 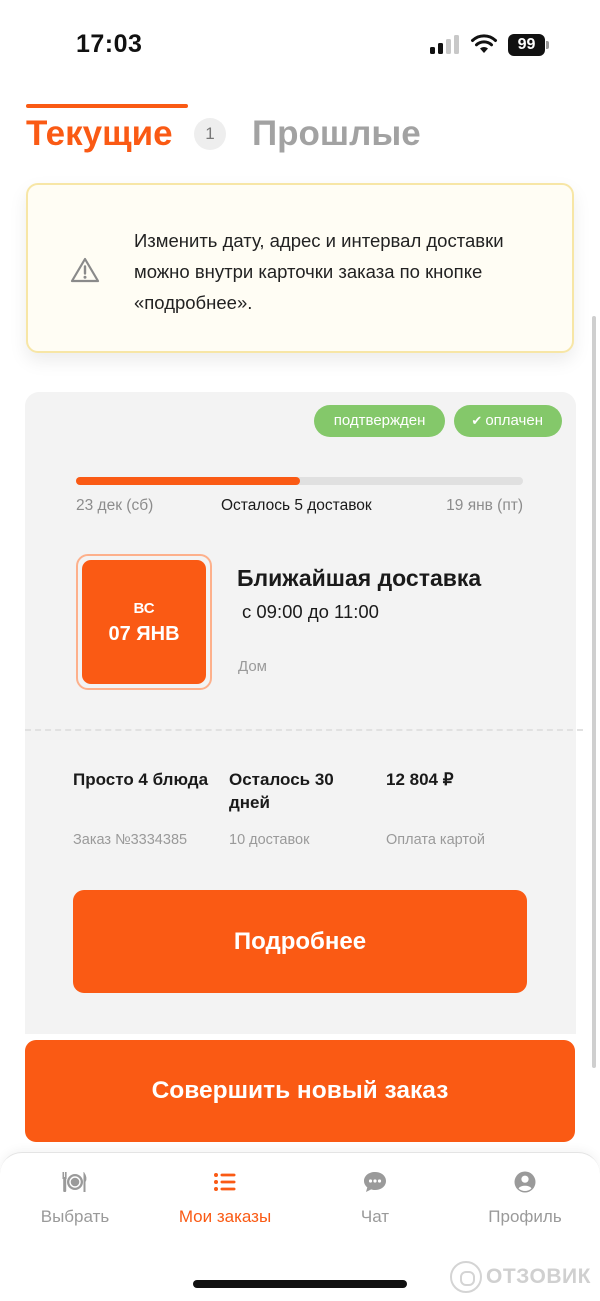 What do you see at coordinates (304, 730) in the screenshot?
I see `card-divider` at bounding box center [304, 730].